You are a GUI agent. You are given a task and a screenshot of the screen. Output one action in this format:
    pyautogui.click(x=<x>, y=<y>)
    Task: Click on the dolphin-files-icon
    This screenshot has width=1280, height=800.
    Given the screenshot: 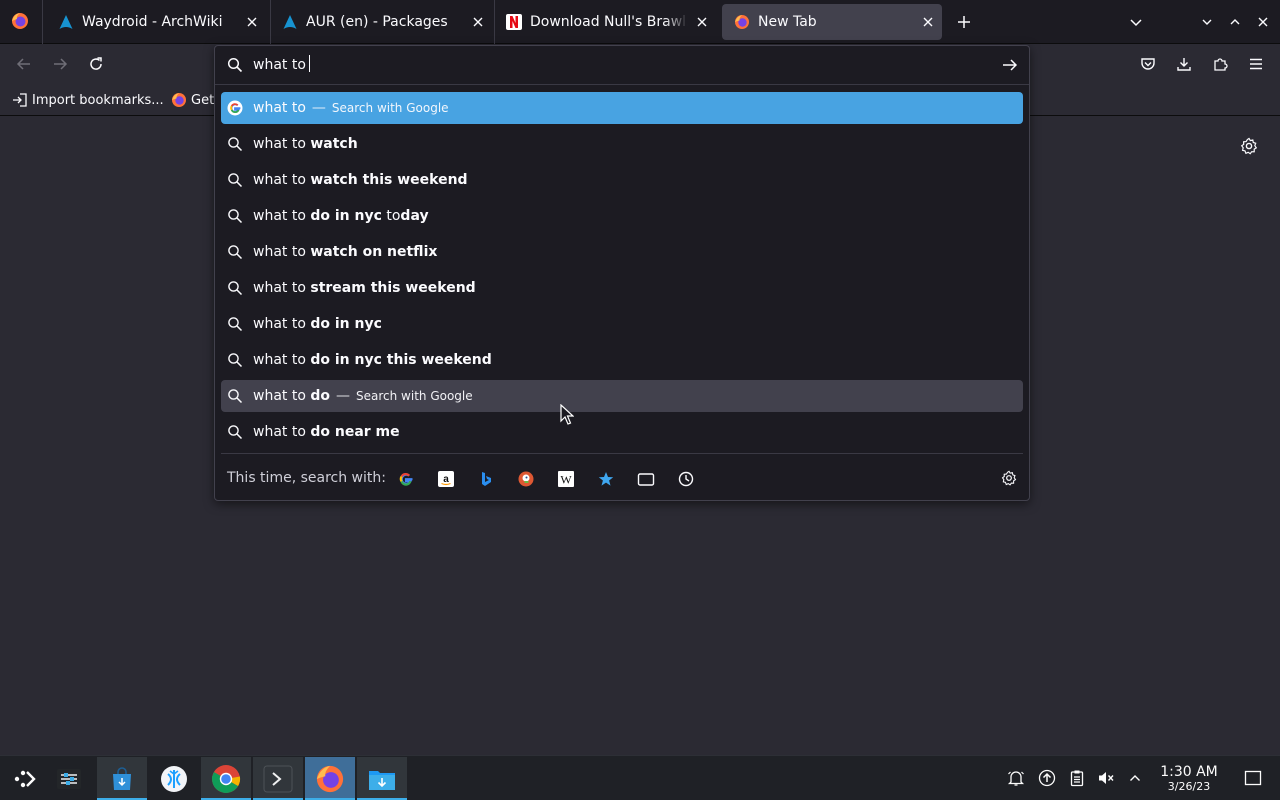 What is the action you would take?
    pyautogui.click(x=382, y=780)
    